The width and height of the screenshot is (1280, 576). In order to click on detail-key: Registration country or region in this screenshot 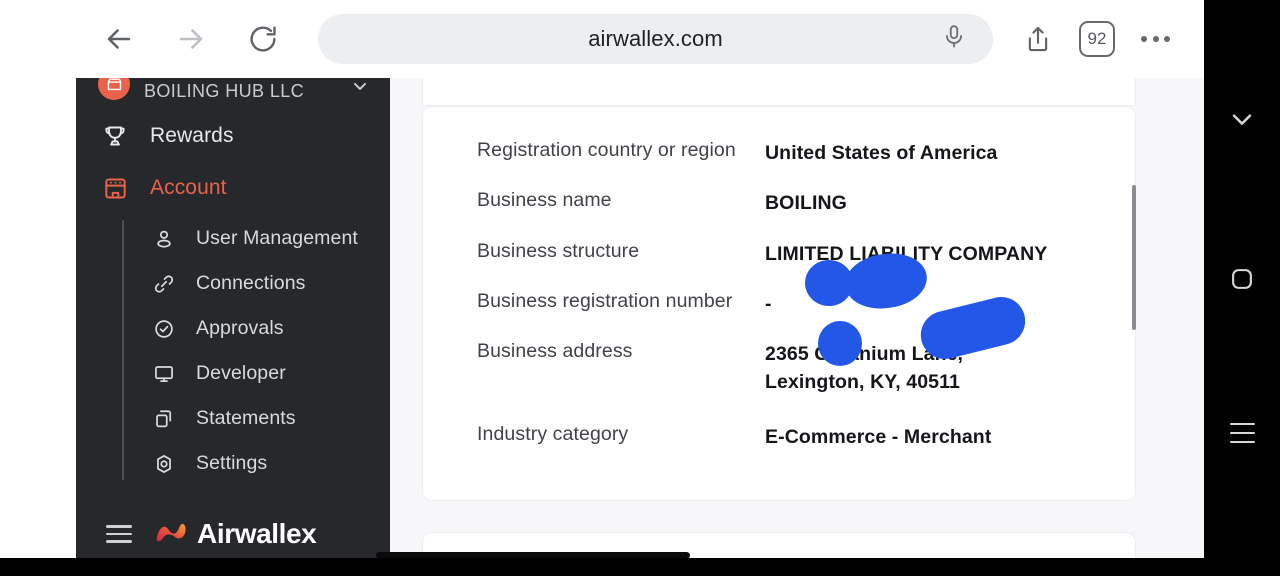, I will do `click(606, 150)`.